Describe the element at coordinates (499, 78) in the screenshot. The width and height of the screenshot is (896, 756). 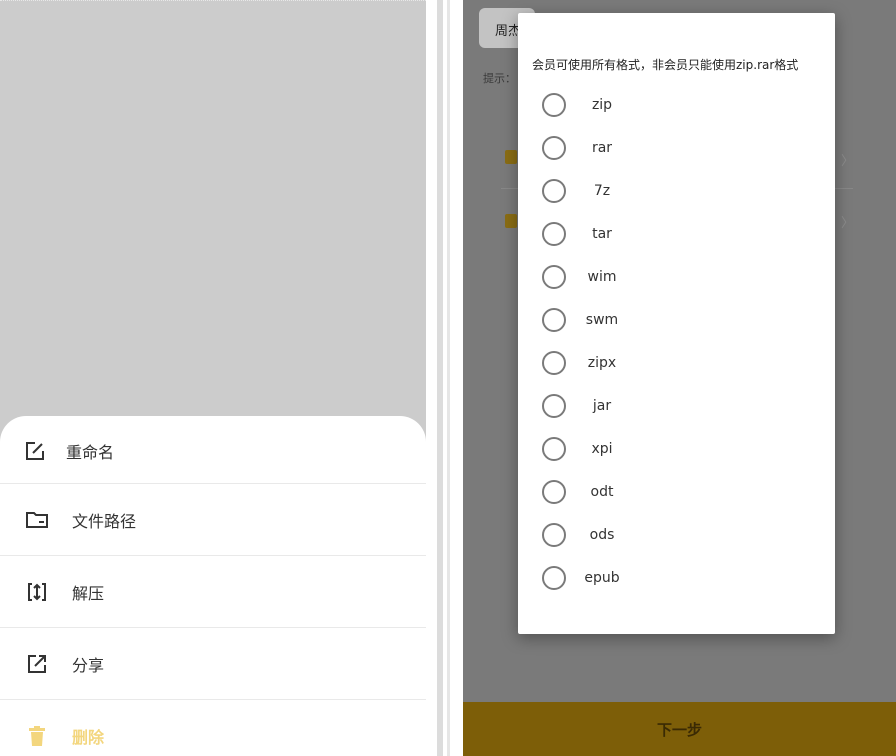
I see `hint-text: 提示：` at that location.